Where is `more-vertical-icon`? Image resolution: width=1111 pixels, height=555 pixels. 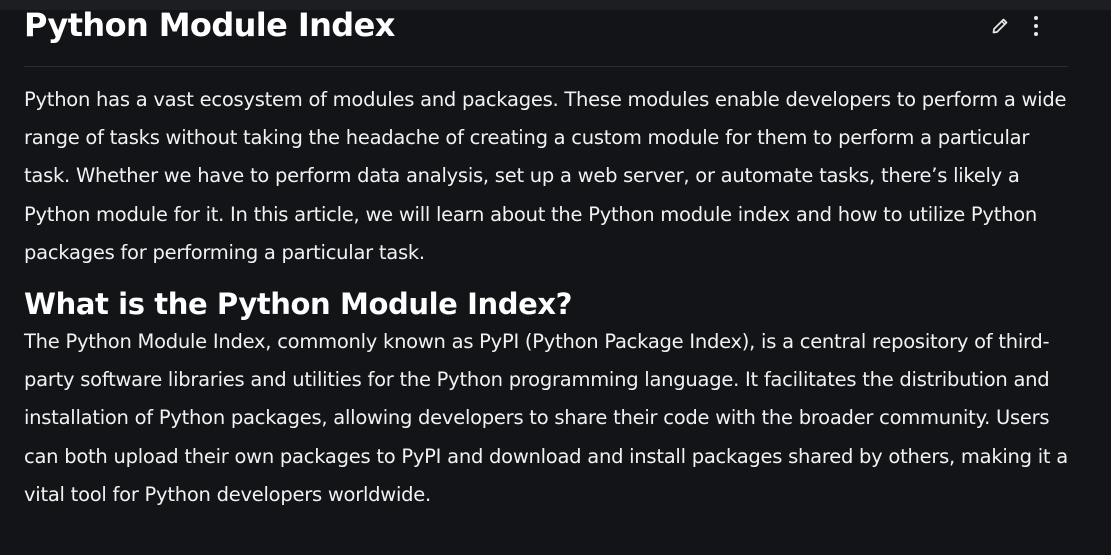 more-vertical-icon is located at coordinates (1036, 28).